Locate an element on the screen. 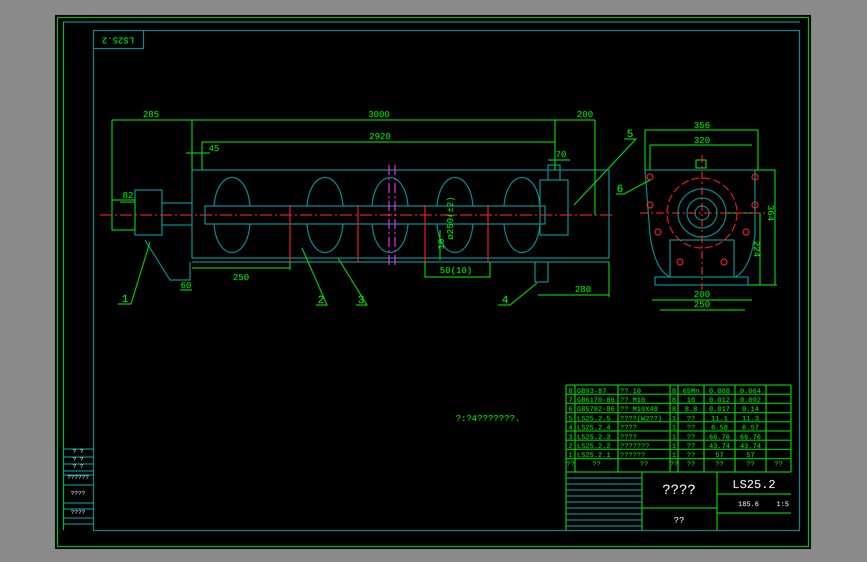 This screenshot has height=562, width=867. dimension-label: 82 is located at coordinates (128, 196).